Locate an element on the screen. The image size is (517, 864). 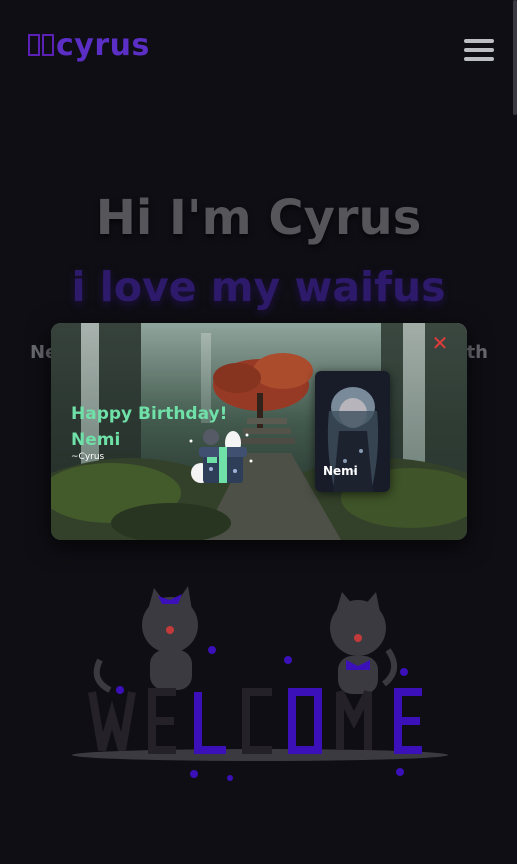
character-card: Nemi is located at coordinates (352, 431).